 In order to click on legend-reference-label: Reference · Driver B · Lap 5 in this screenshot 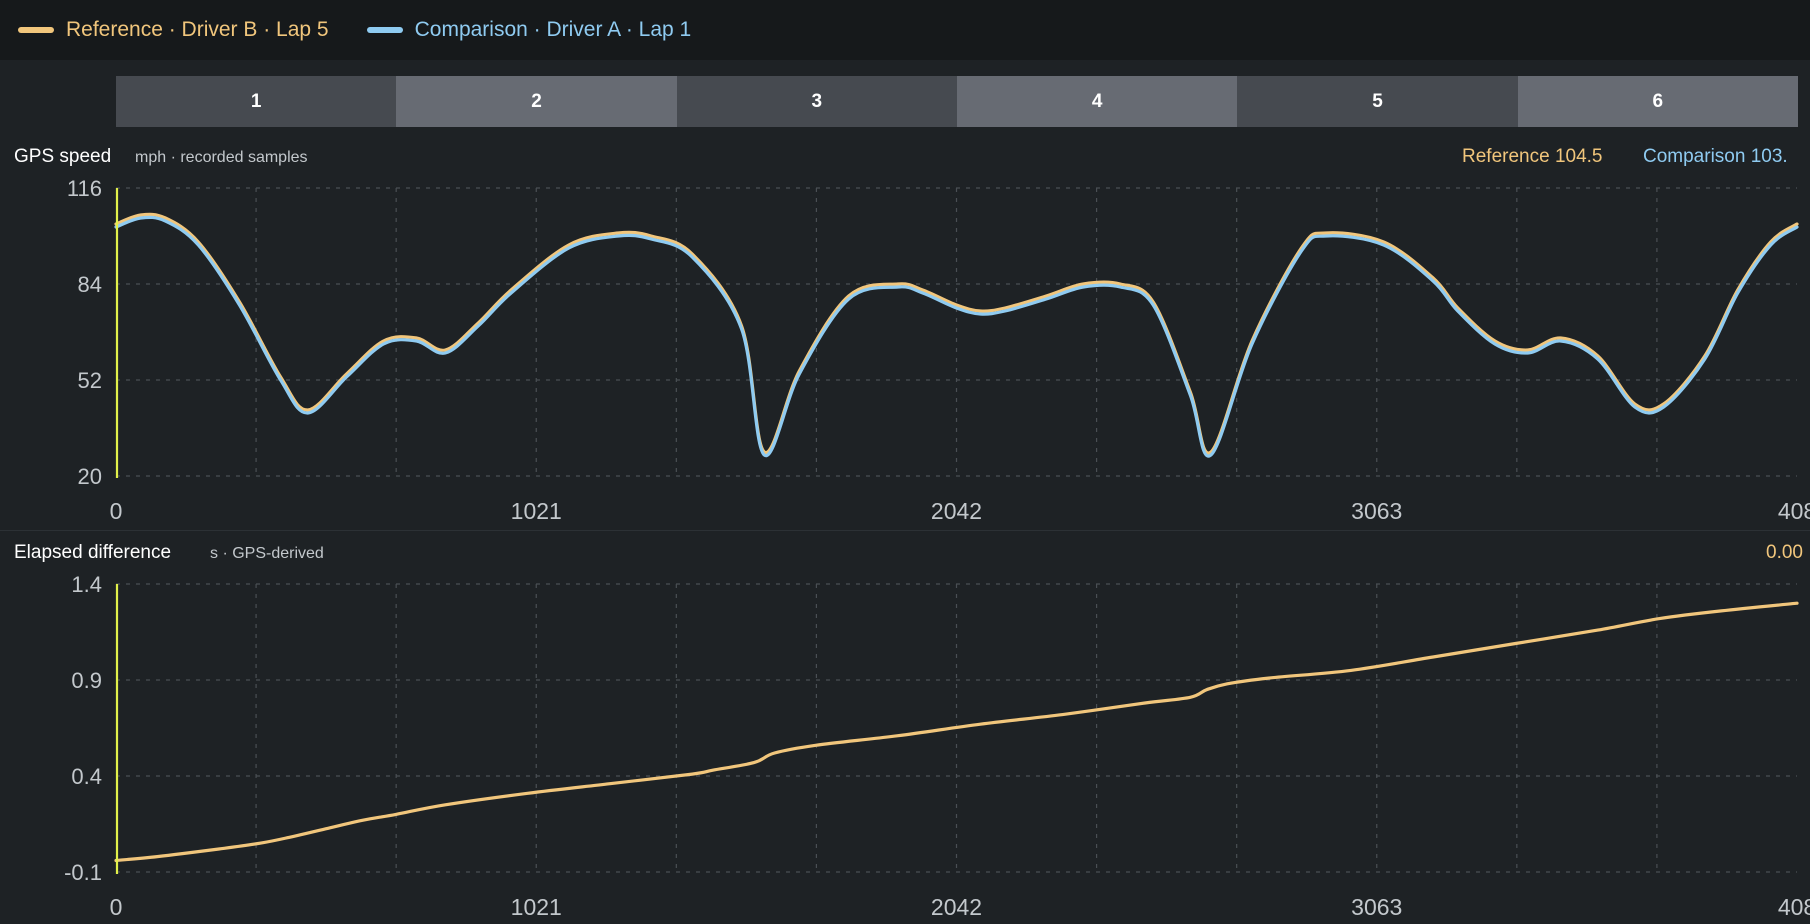, I will do `click(197, 29)`.